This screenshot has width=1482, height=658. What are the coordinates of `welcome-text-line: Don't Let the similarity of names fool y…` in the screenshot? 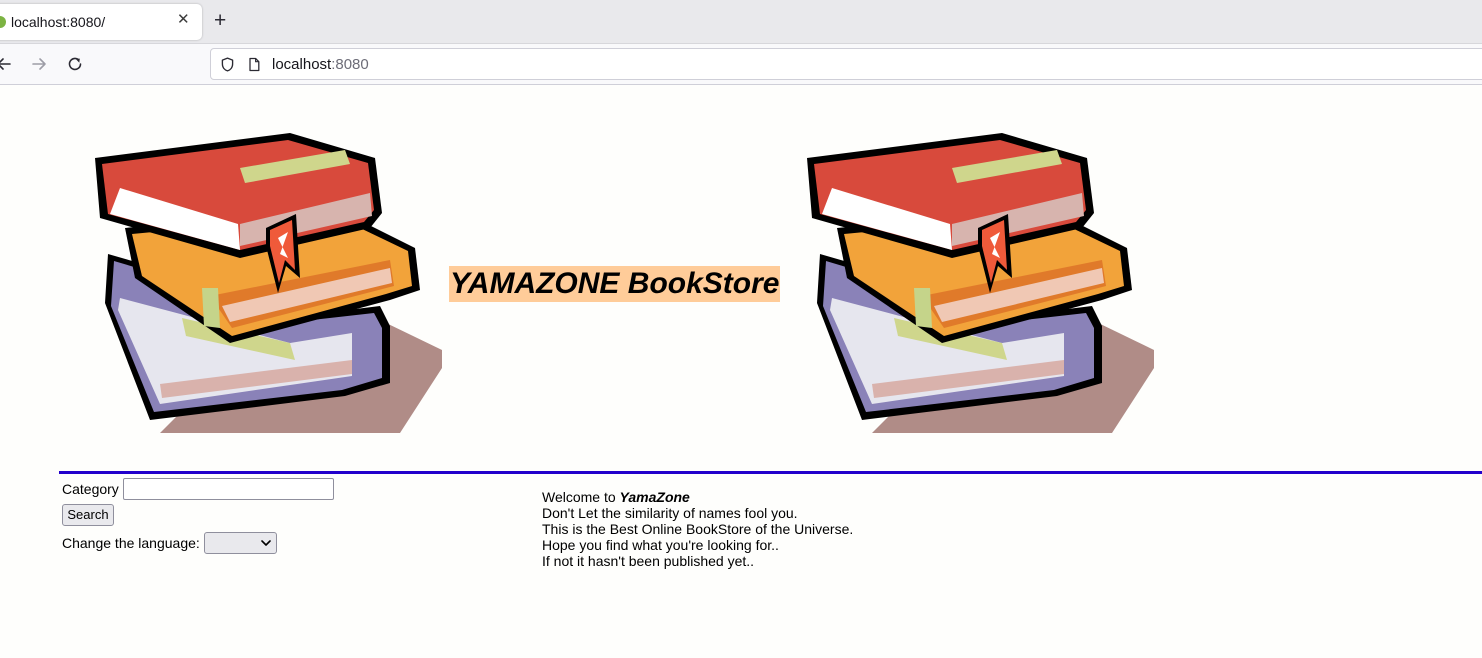 It's located at (670, 513).